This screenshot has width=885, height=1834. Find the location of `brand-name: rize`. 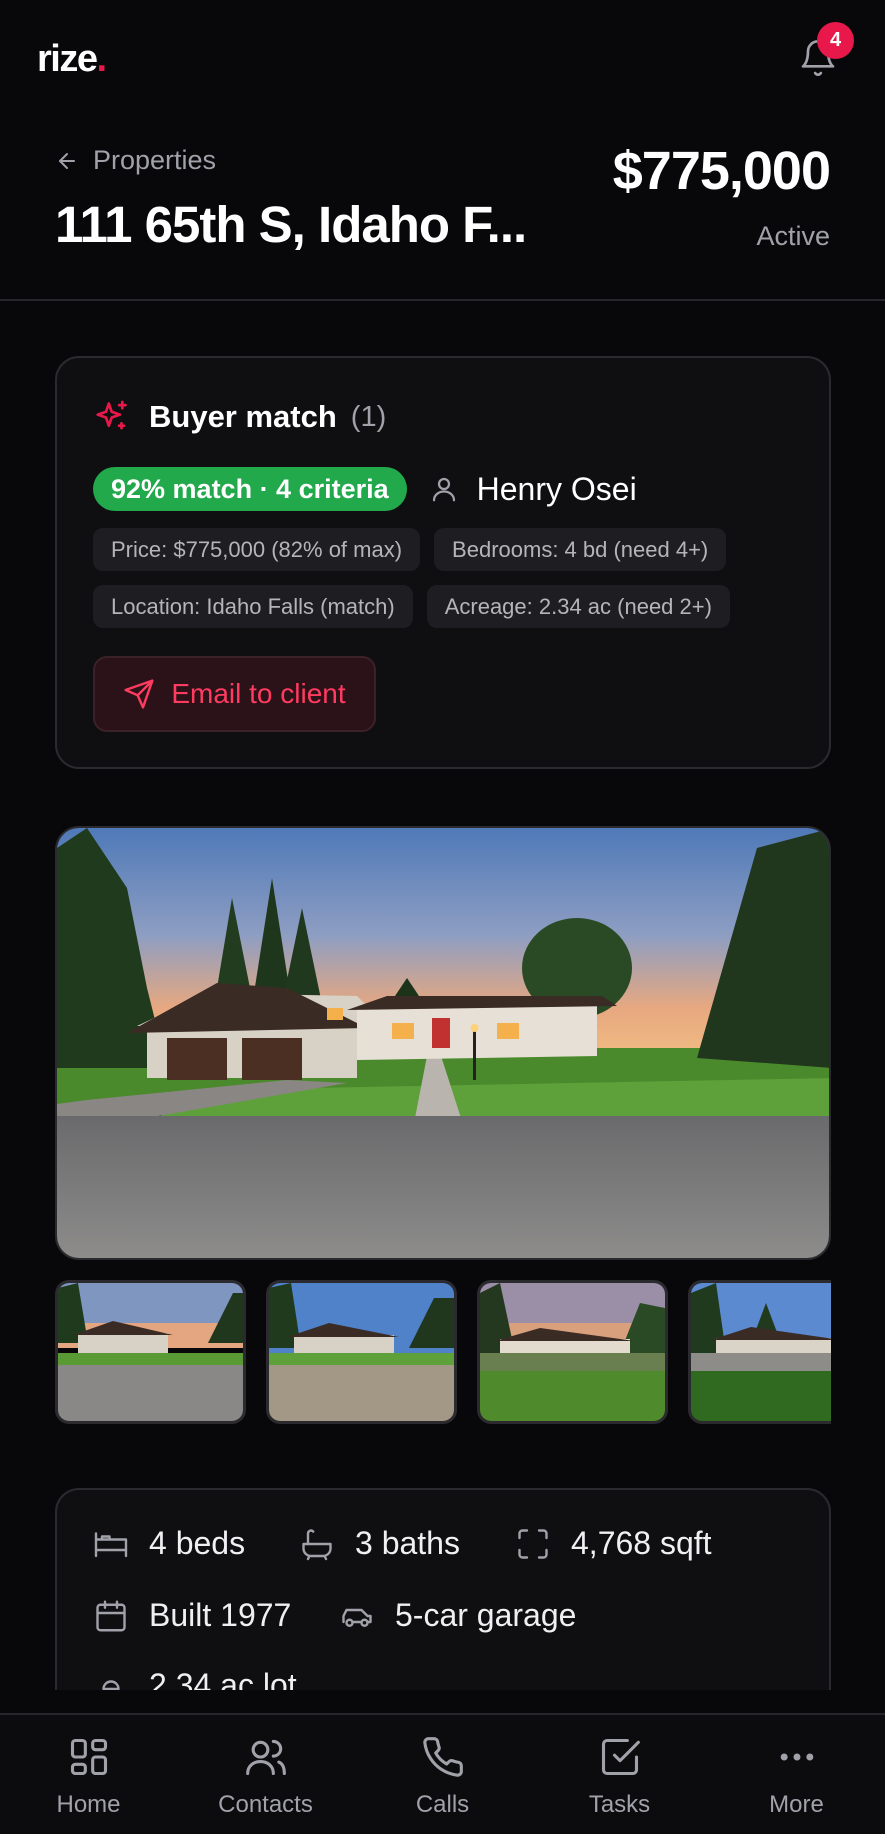

brand-name: rize is located at coordinates (67, 59).